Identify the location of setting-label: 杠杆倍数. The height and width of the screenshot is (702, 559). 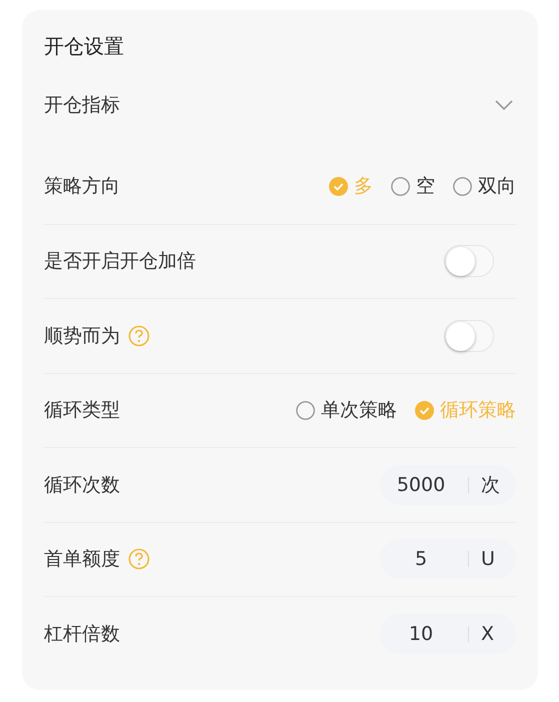
(82, 634).